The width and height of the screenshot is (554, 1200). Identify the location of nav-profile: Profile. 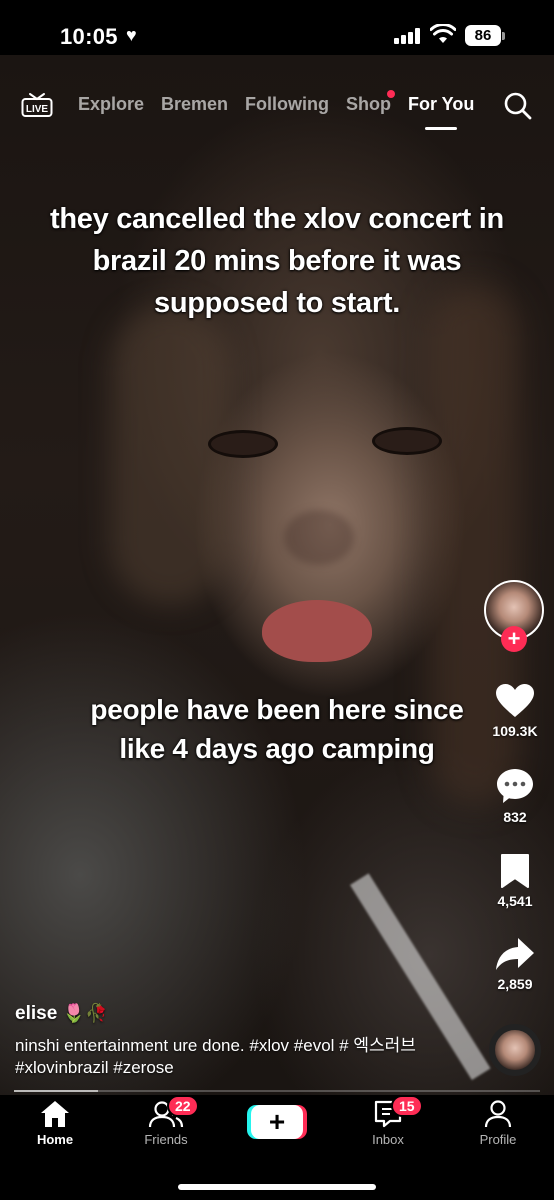
(498, 1123).